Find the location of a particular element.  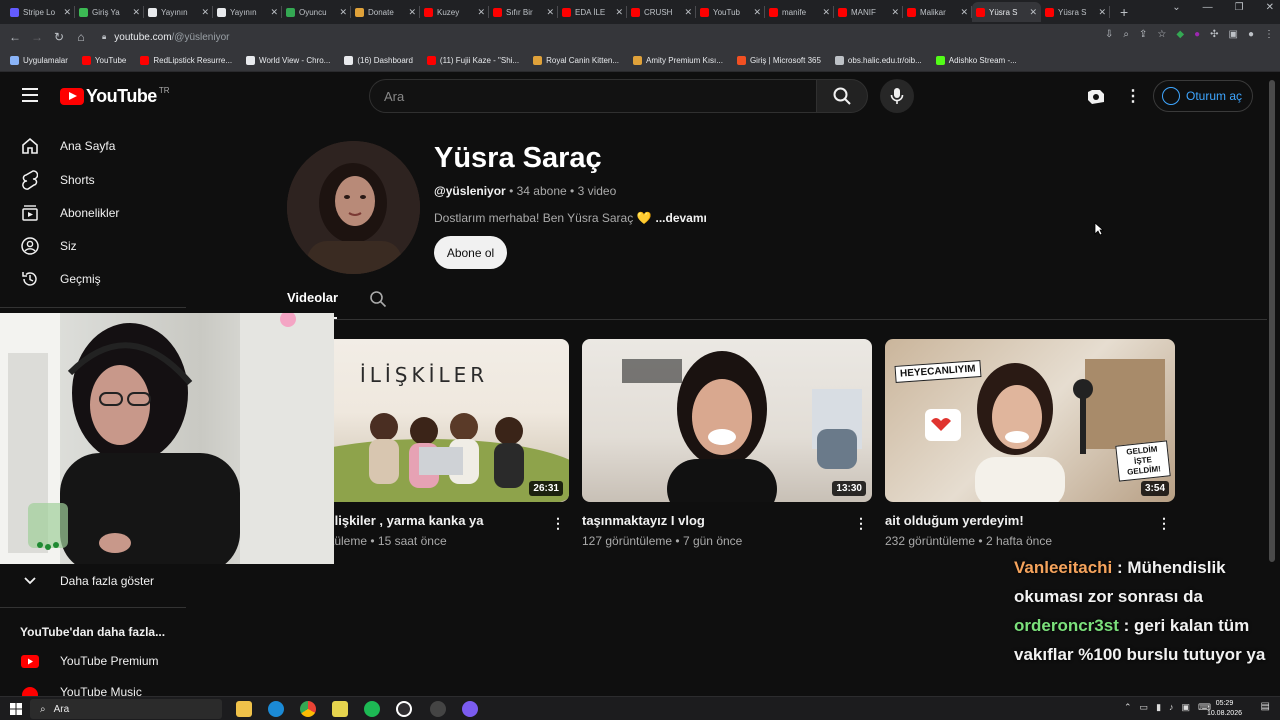

browser-tab: Donate ✕ is located at coordinates (385, 12).